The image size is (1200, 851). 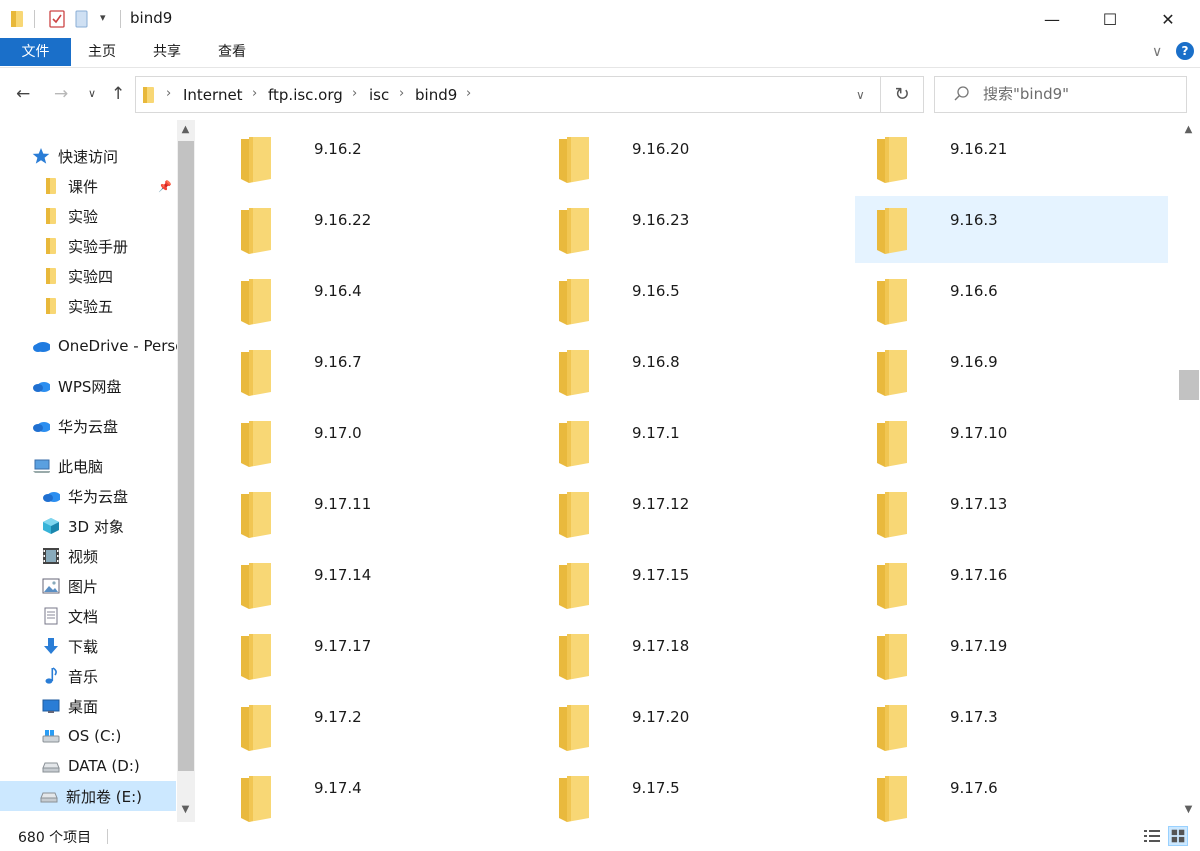 I want to click on nav-pc-huawei-cloud: 华为云盘, so click(x=118, y=496).